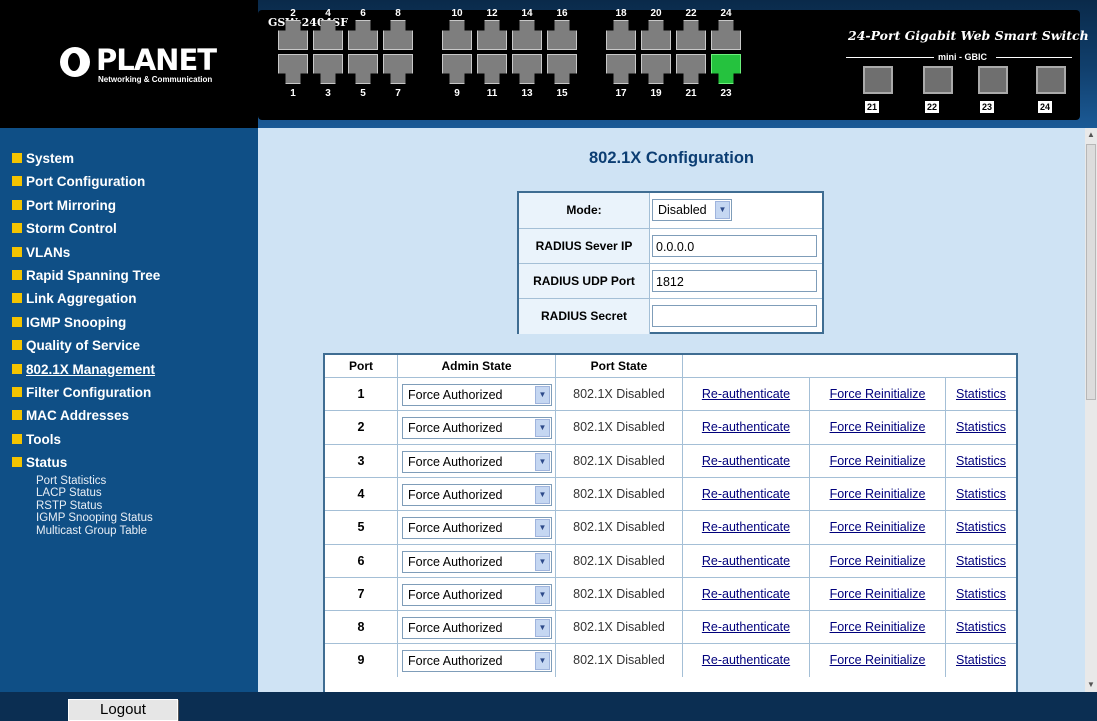  What do you see at coordinates (94, 518) in the screenshot?
I see `submenu-item-igmp-snooping-status: IGMP Snooping Status` at bounding box center [94, 518].